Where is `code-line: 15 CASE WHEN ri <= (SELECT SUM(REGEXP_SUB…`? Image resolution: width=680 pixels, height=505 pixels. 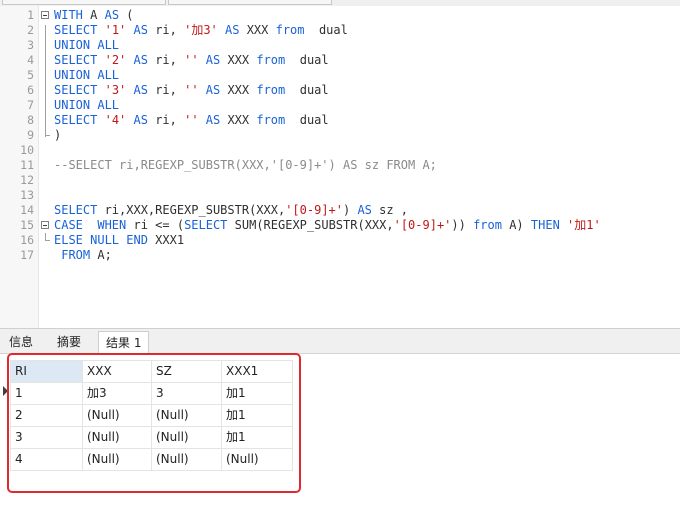 code-line: 15 CASE WHEN ri <= (SELECT SUM(REGEXP_SUB… is located at coordinates (340, 225).